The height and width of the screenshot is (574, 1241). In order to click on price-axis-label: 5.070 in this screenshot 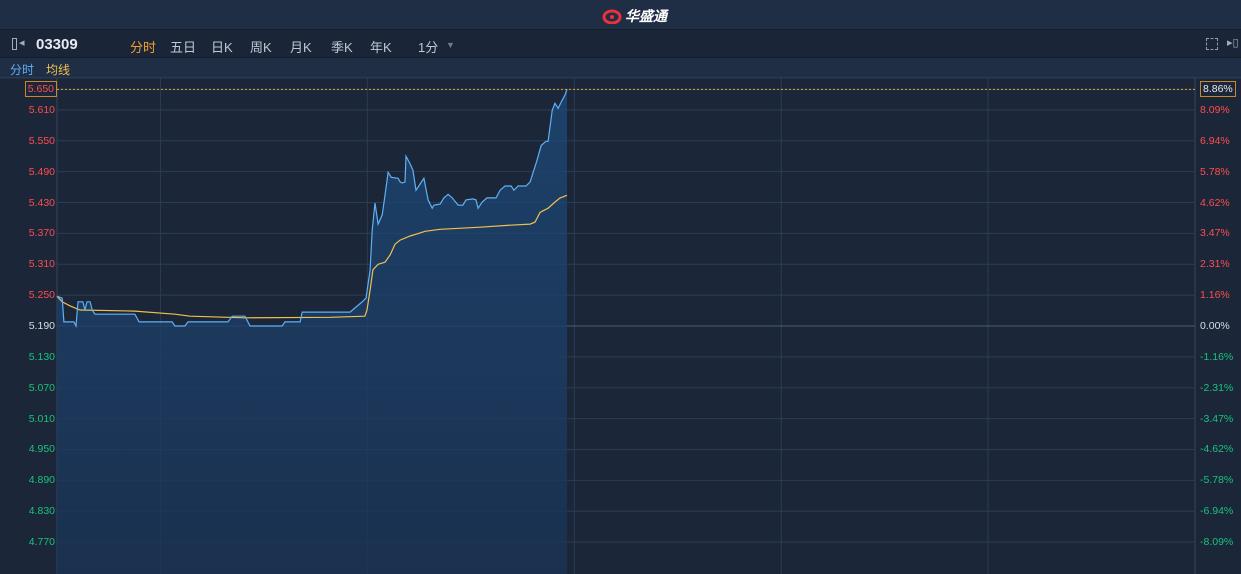, I will do `click(41, 387)`.